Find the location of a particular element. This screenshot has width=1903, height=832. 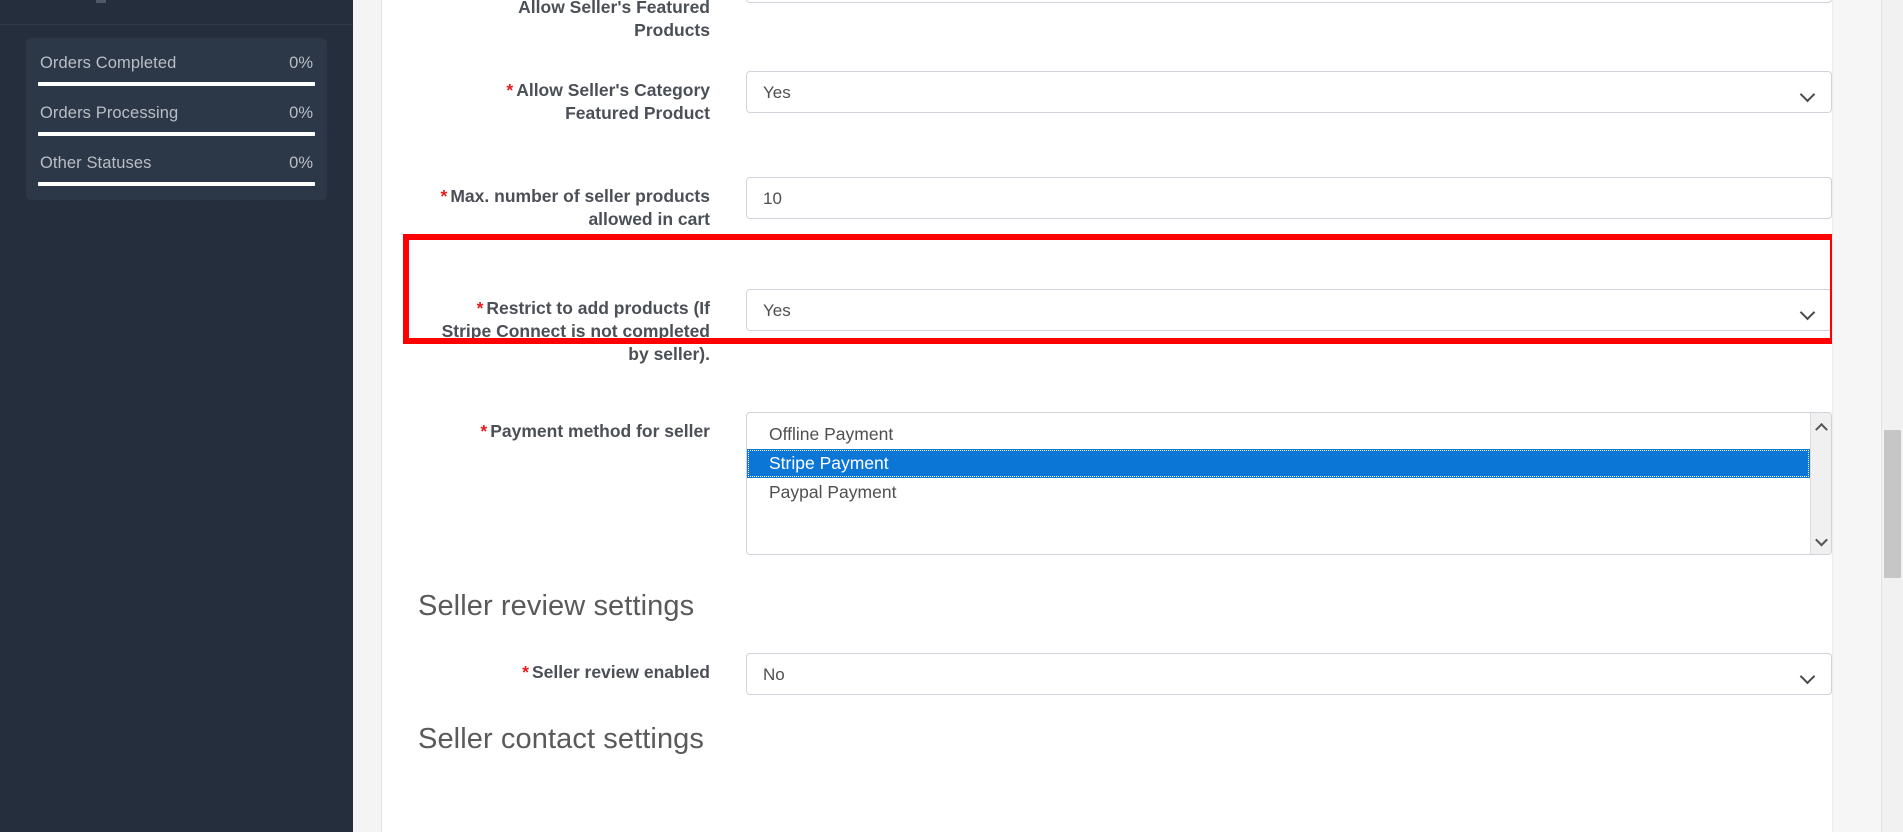

field-label-line: Allow Seller's Featured is located at coordinates (614, 8).